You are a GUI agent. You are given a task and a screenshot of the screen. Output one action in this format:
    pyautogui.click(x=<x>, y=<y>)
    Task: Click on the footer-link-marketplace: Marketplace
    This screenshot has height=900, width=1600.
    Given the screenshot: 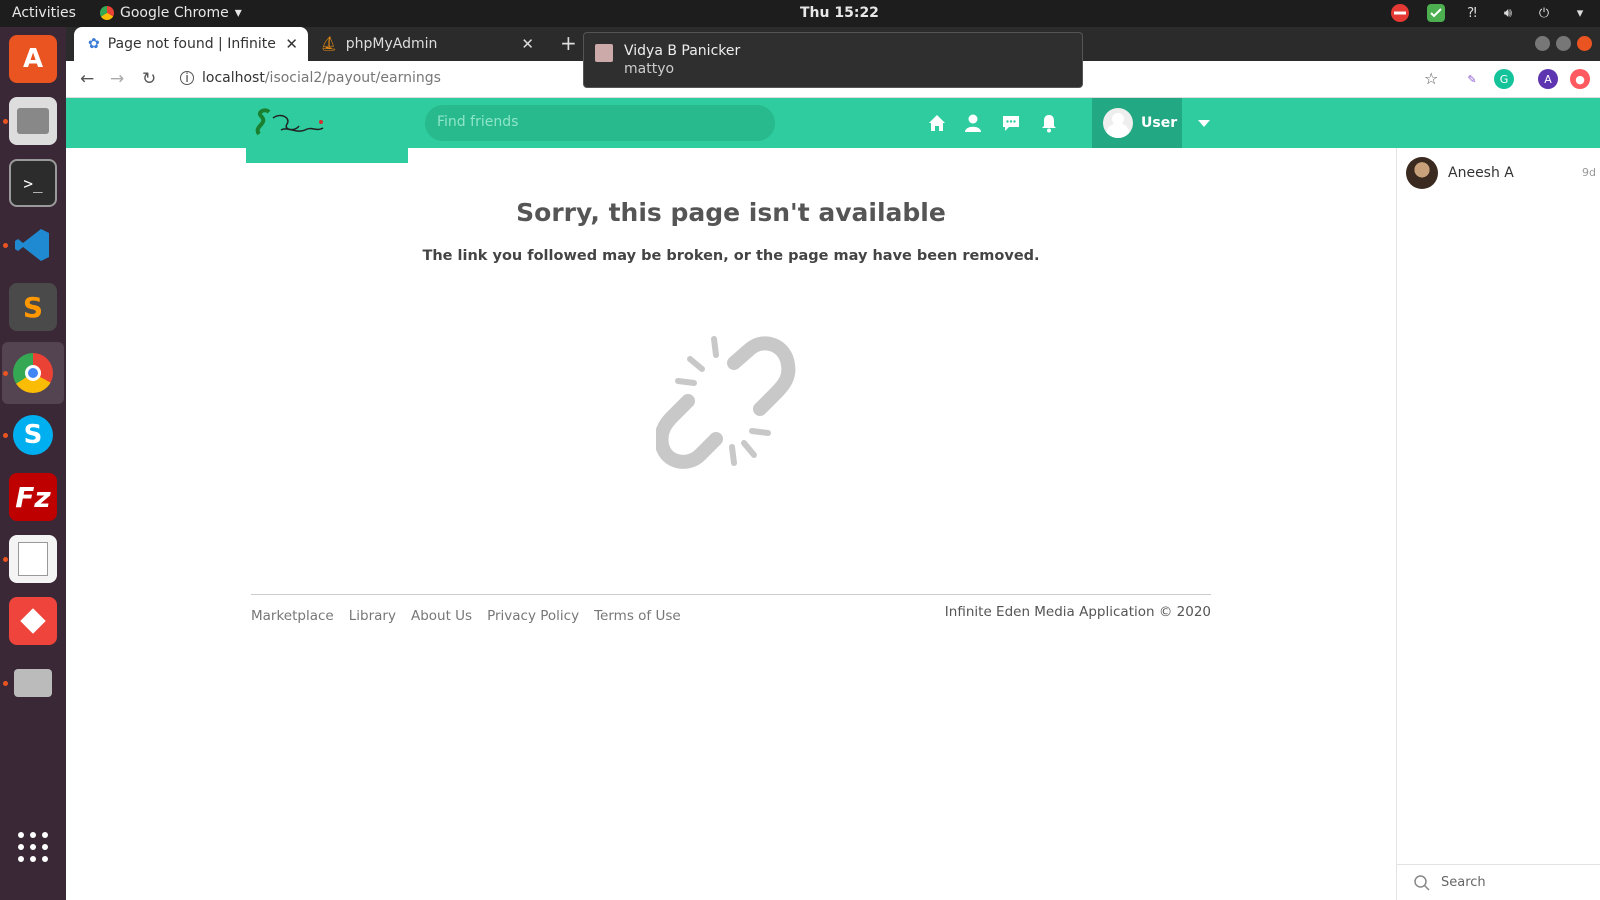 What is the action you would take?
    pyautogui.click(x=292, y=616)
    